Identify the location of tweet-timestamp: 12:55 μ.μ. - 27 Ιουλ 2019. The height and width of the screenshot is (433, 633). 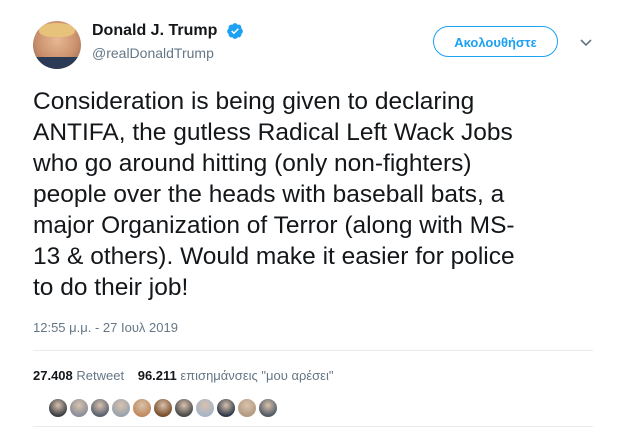
(105, 327).